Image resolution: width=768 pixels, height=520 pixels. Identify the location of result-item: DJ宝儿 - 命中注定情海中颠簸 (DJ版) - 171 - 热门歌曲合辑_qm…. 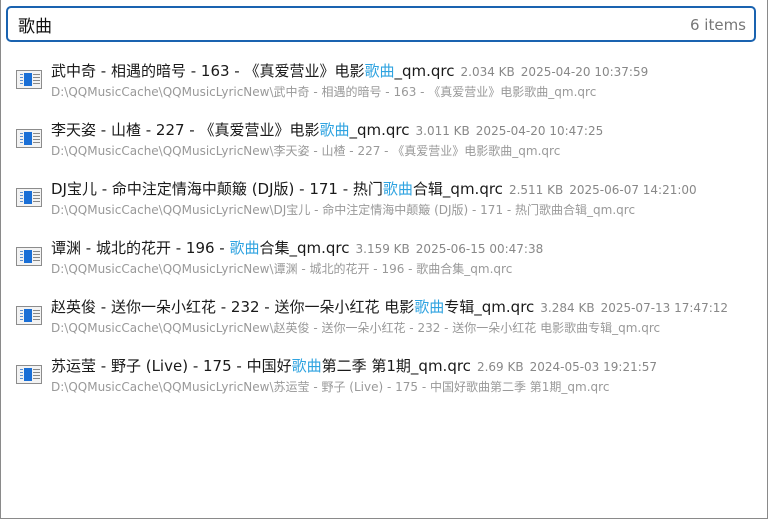
(383, 206).